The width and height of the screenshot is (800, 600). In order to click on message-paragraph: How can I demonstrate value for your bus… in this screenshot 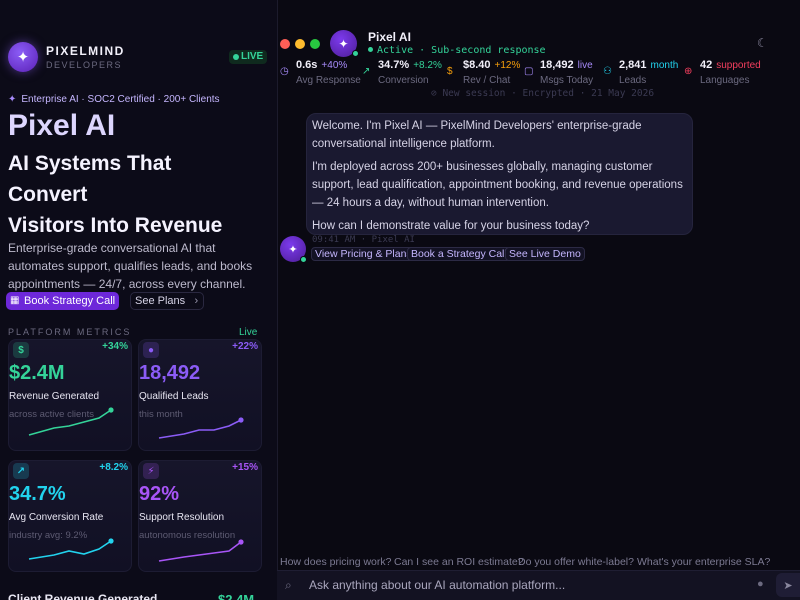, I will do `click(451, 226)`.